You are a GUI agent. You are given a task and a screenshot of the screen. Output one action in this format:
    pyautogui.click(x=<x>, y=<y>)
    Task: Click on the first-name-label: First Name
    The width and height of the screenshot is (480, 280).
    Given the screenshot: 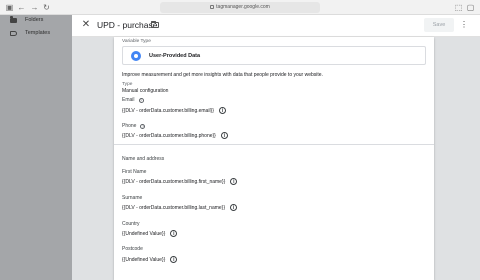 What is the action you would take?
    pyautogui.click(x=134, y=172)
    